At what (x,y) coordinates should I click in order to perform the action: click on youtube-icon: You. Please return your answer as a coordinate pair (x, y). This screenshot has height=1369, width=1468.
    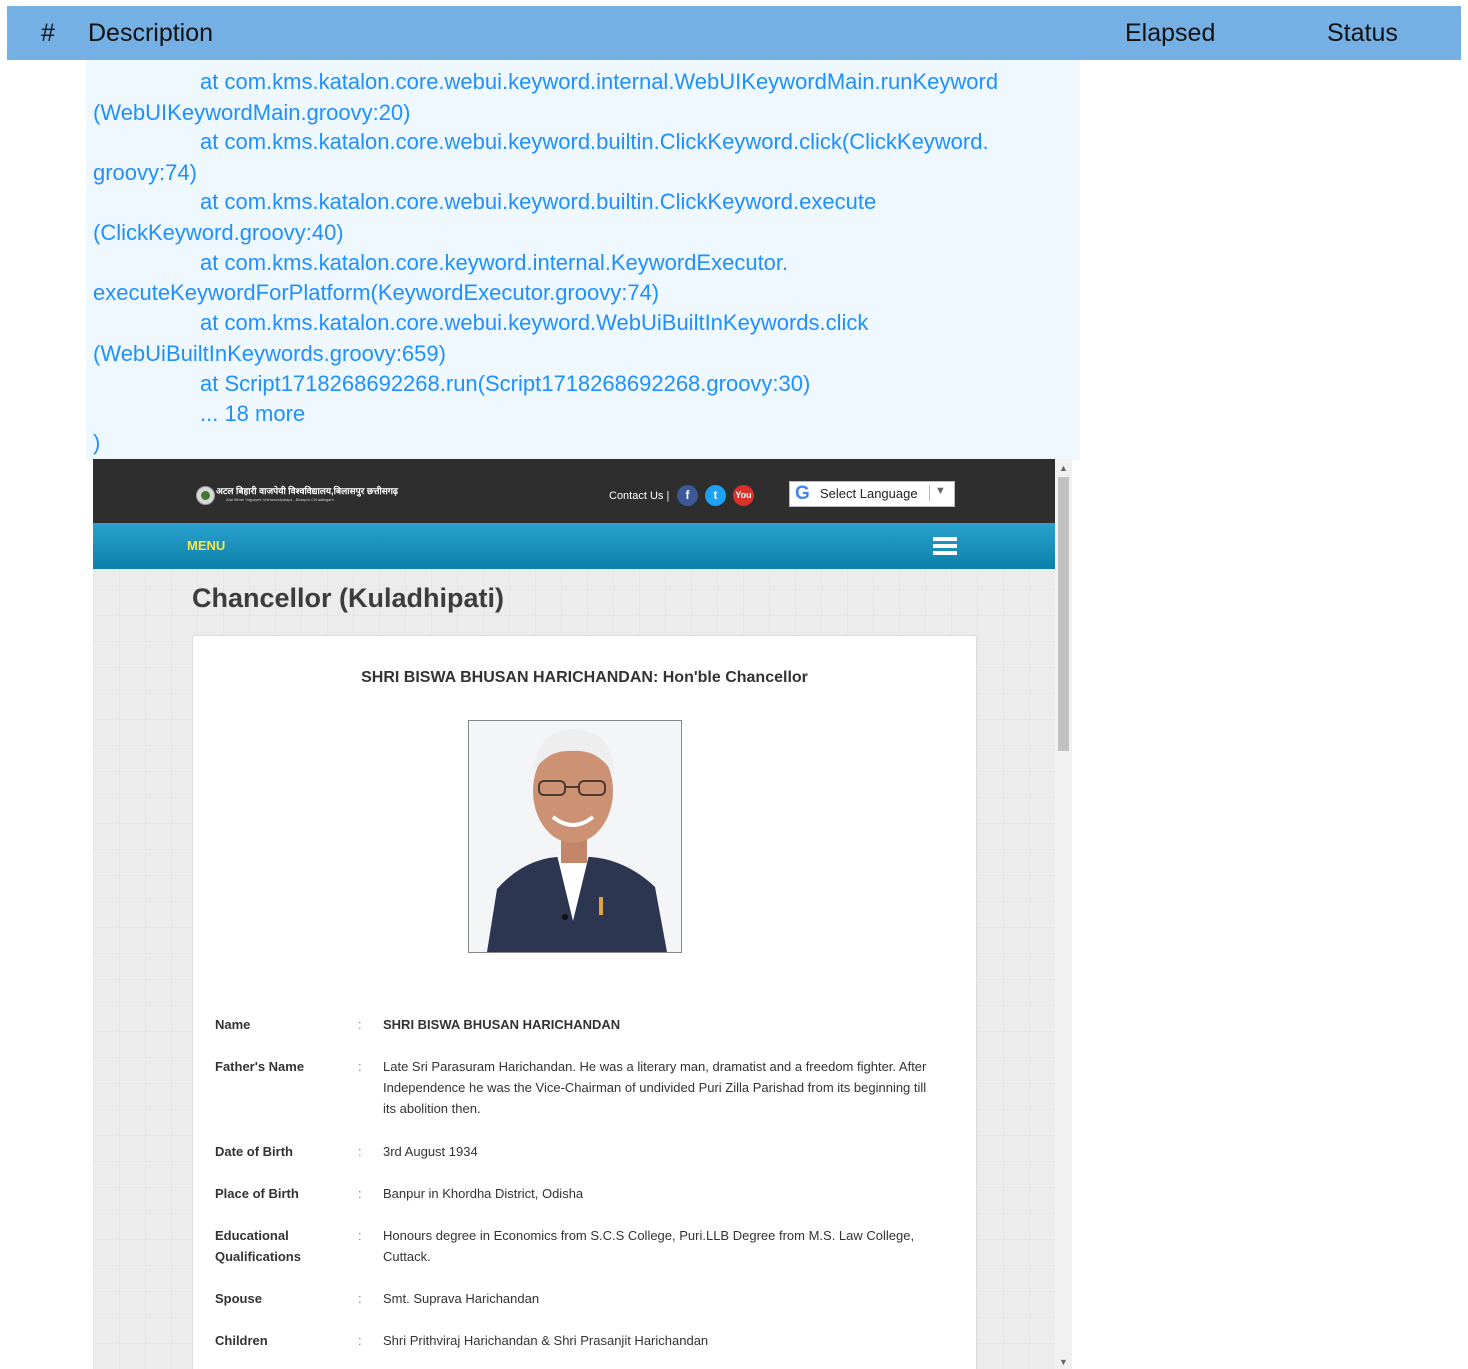
    Looking at the image, I should click on (743, 495).